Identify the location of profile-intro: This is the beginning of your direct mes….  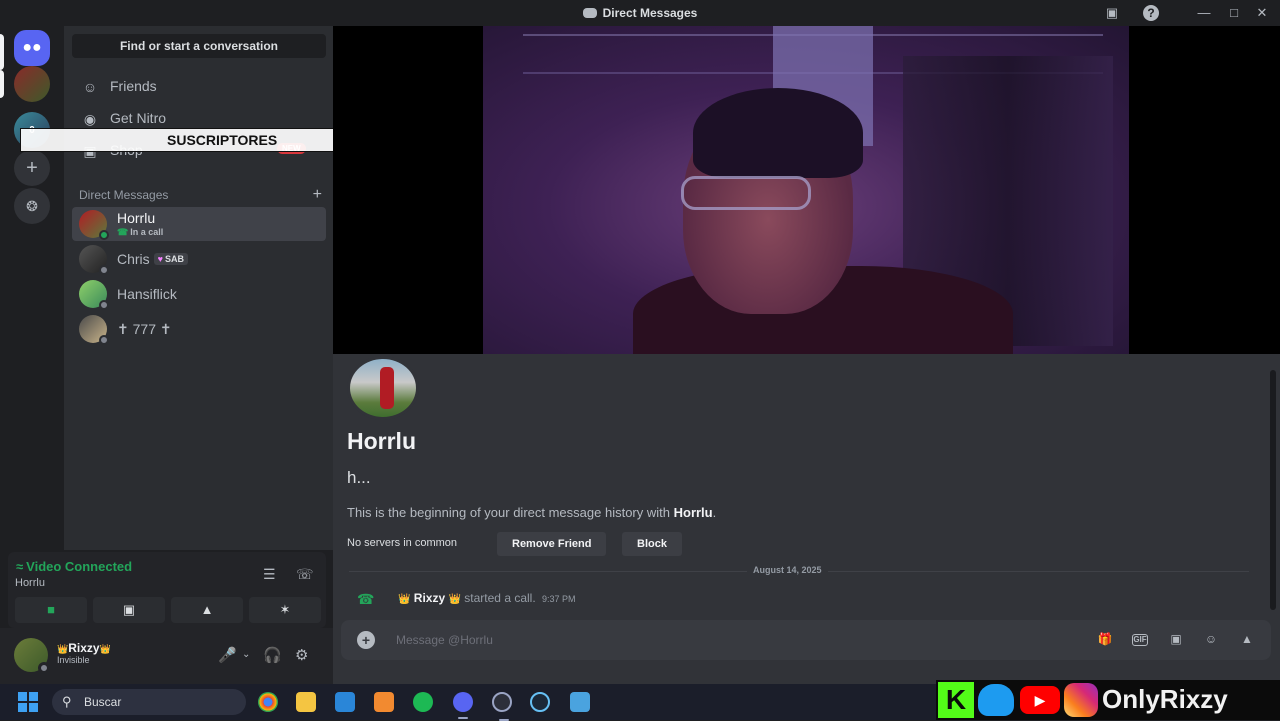
(532, 512).